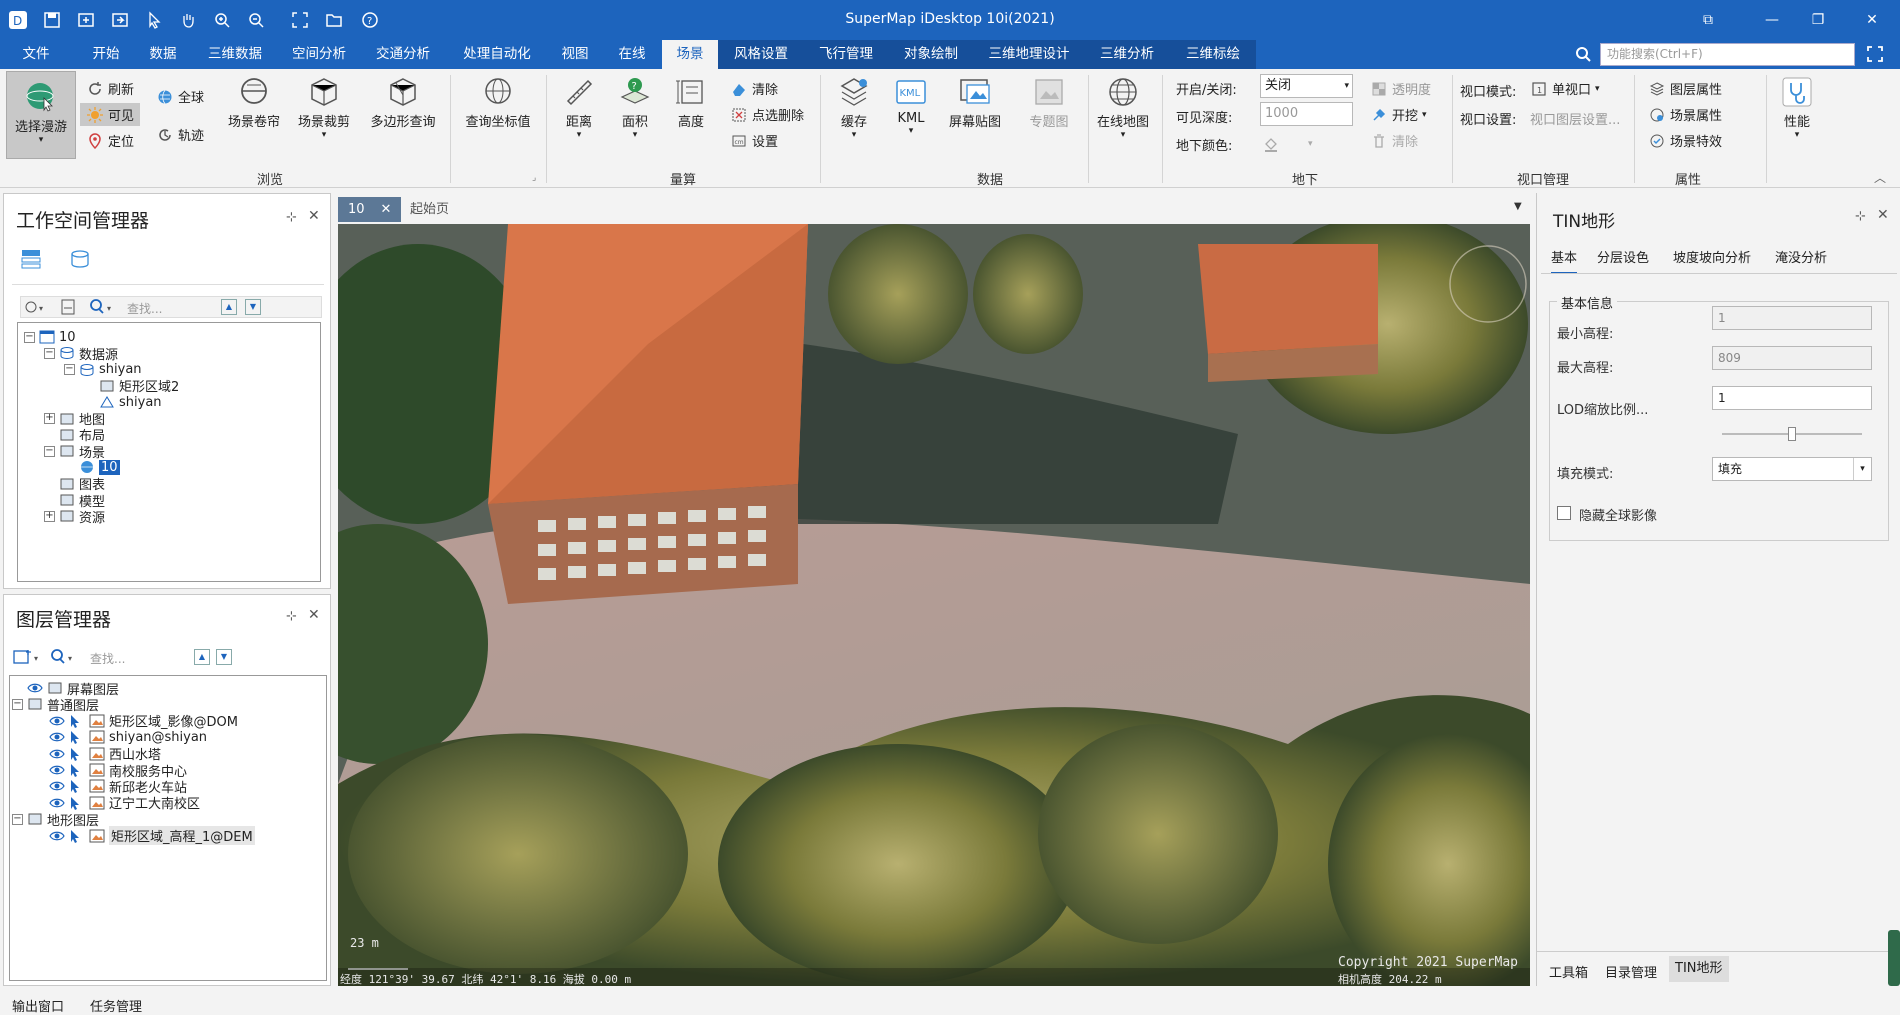 This screenshot has width=1900, height=1015. What do you see at coordinates (1049, 101) in the screenshot?
I see `thematic-map-button: 专题图` at bounding box center [1049, 101].